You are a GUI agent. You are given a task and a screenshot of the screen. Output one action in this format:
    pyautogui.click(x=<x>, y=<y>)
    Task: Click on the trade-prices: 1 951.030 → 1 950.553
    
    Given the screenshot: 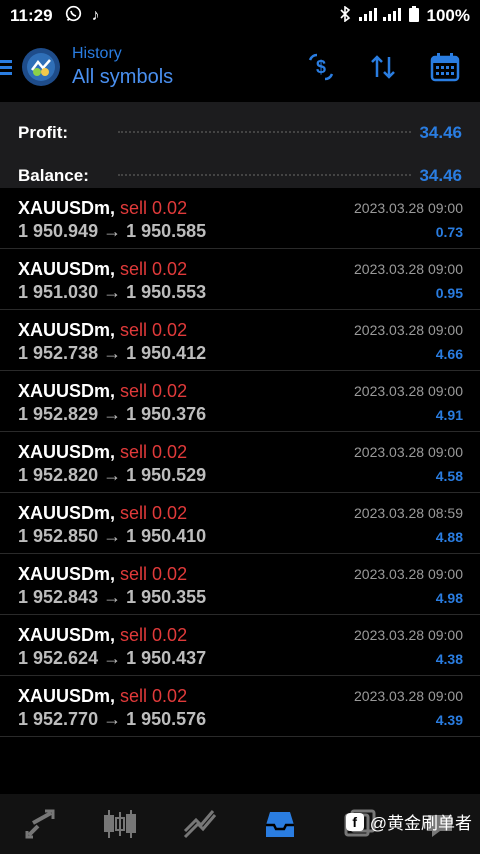 What is the action you would take?
    pyautogui.click(x=112, y=292)
    